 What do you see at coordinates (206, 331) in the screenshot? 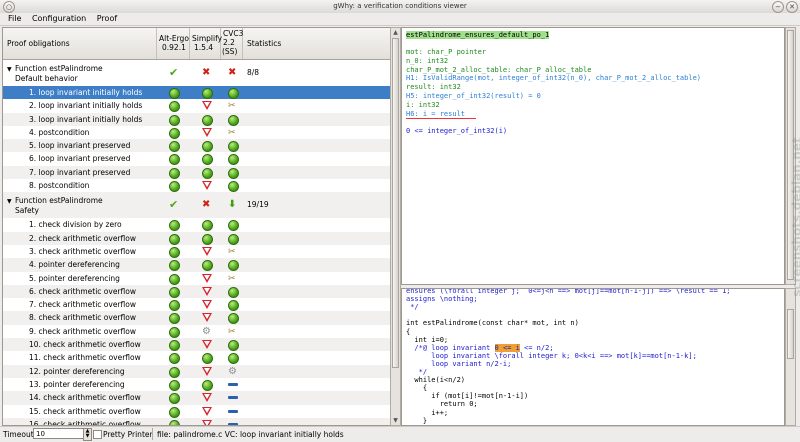
I see `running-gear-icon: ⚙` at bounding box center [206, 331].